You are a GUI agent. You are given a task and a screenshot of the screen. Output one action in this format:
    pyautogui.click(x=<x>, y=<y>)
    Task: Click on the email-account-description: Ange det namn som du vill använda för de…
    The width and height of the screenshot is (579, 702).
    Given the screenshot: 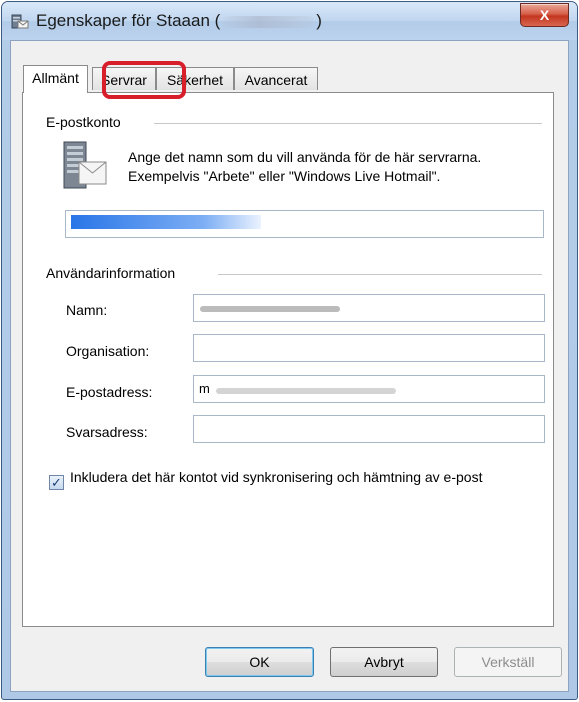 What is the action you would take?
    pyautogui.click(x=304, y=167)
    